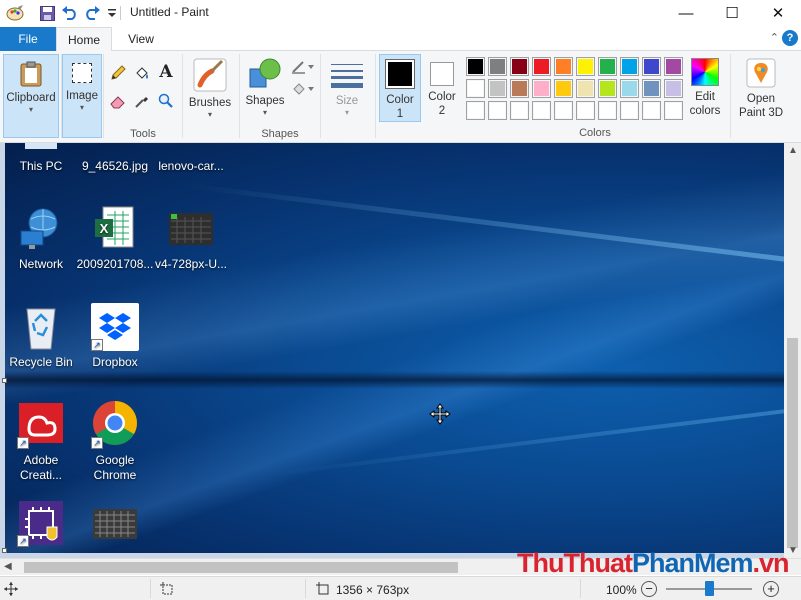 This screenshot has width=801, height=600. Describe the element at coordinates (303, 67) in the screenshot. I see `outline-icon` at that location.